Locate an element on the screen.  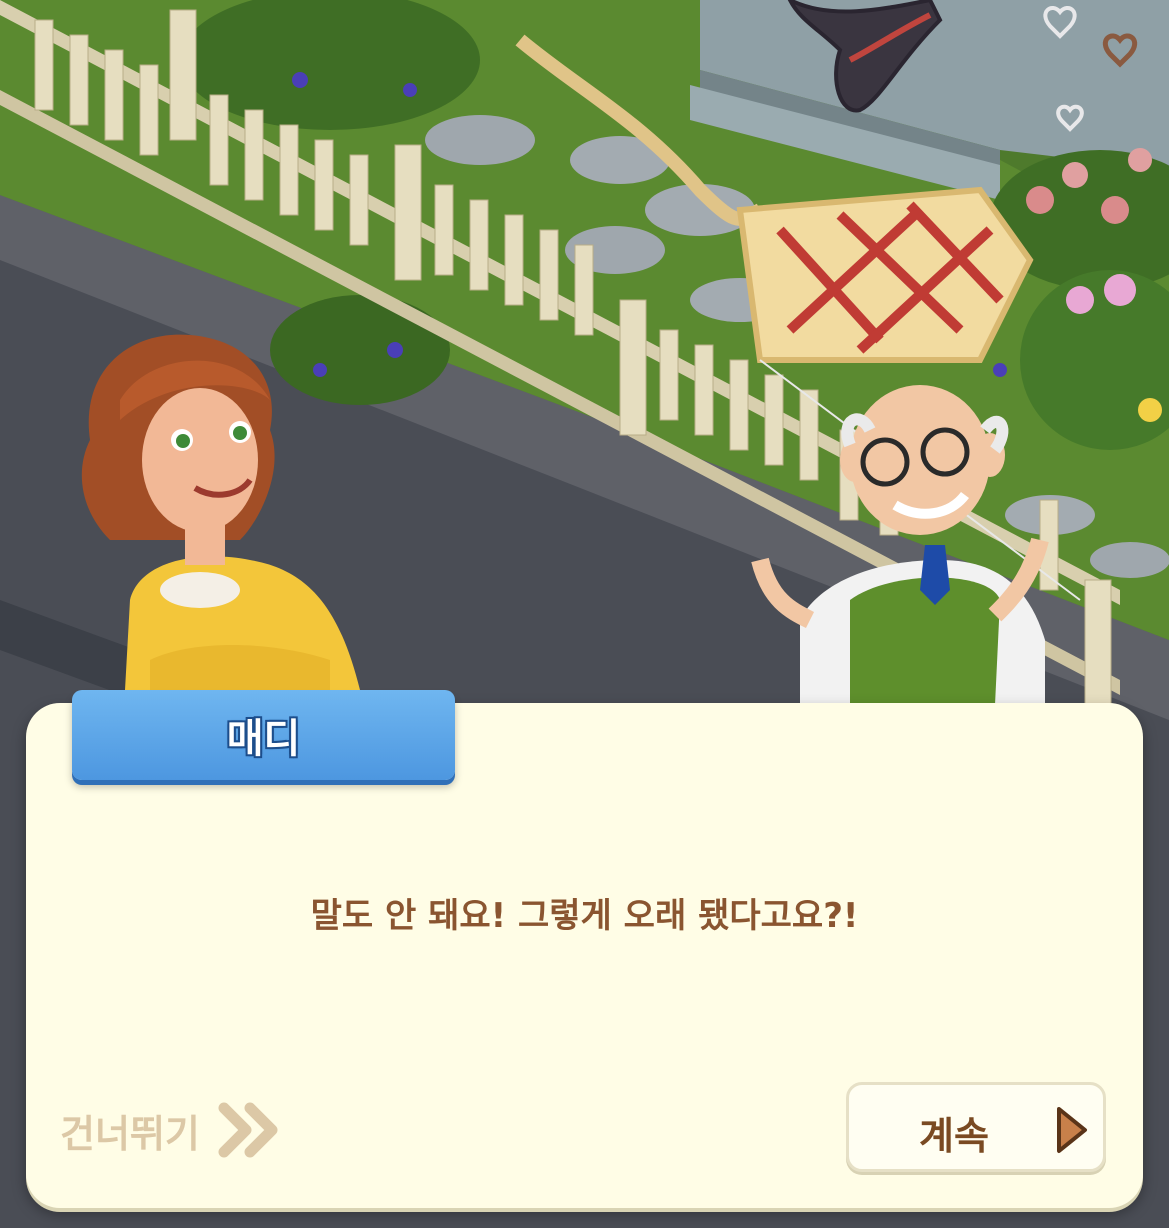
skip-button: 건너뛰기 is located at coordinates (170, 1130).